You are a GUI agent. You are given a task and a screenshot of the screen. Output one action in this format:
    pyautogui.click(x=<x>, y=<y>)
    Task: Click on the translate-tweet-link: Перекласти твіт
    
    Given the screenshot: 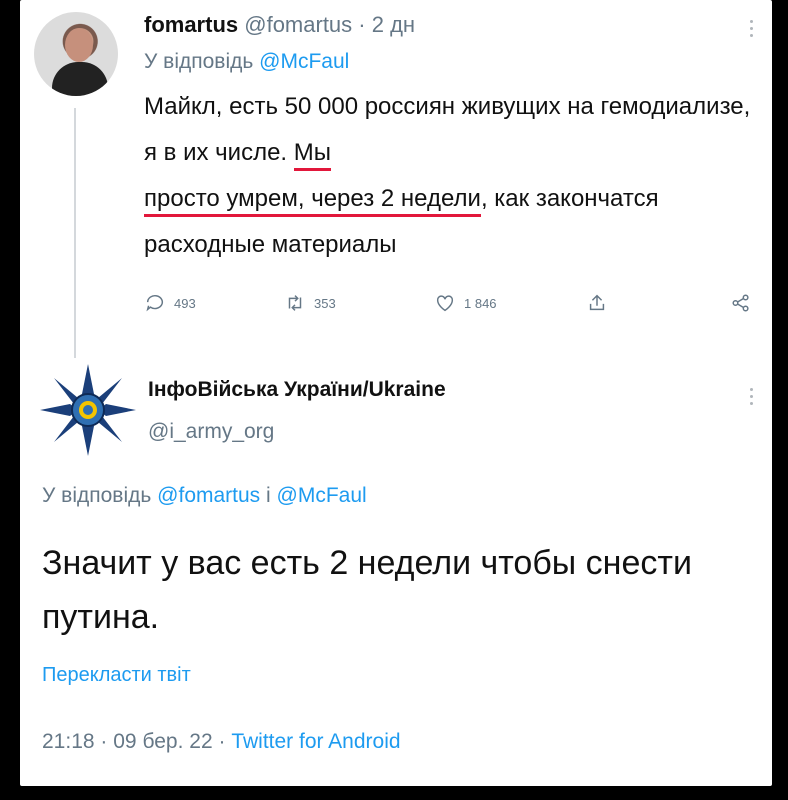 What is the action you would take?
    pyautogui.click(x=116, y=675)
    